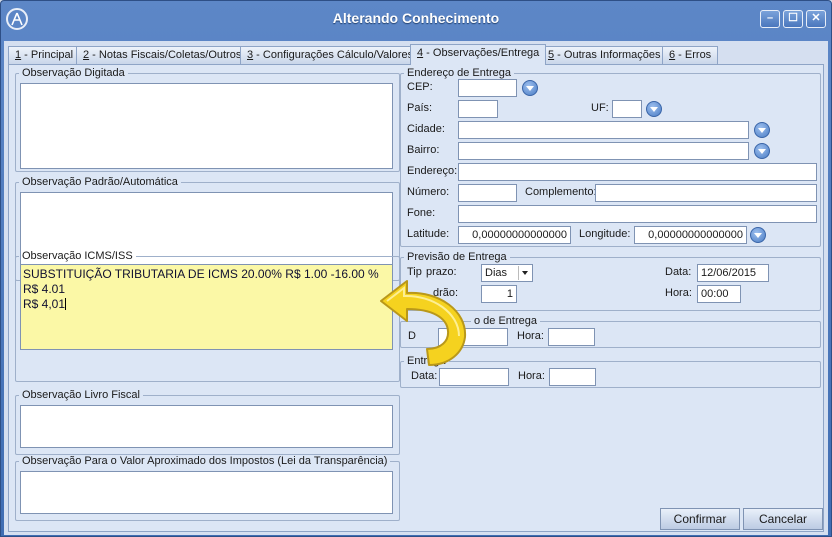 Image resolution: width=832 pixels, height=537 pixels. Describe the element at coordinates (793, 19) in the screenshot. I see `maximize-icon: ☐` at that location.